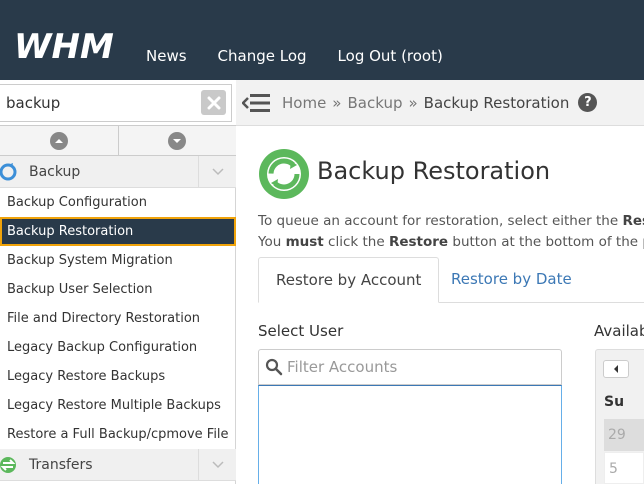 This screenshot has width=644, height=484. I want to click on category-label: Backup, so click(55, 171).